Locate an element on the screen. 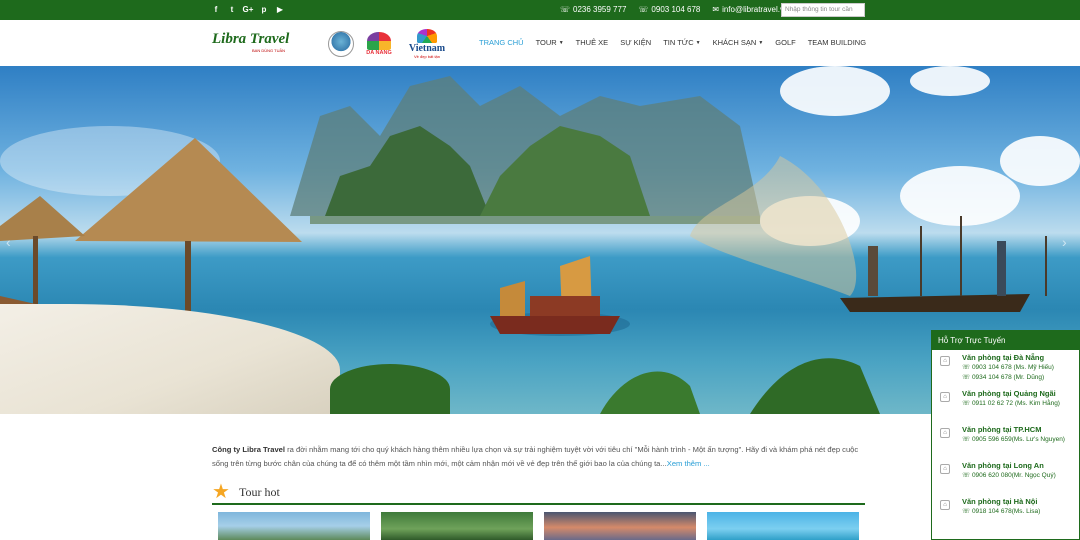 The width and height of the screenshot is (1080, 540). email-text: info@libratravel.vn is located at coordinates (755, 9).